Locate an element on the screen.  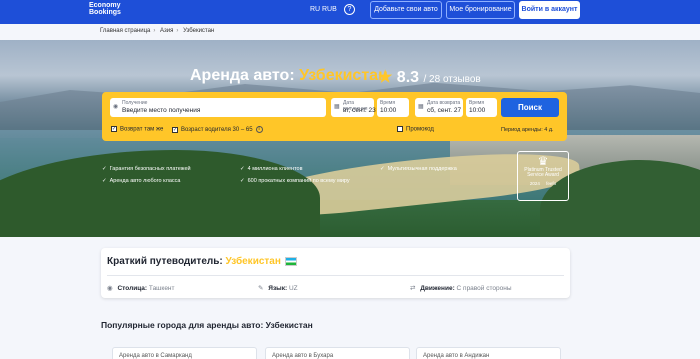
city-card: Аренда авто в Андижан is located at coordinates (488, 353).